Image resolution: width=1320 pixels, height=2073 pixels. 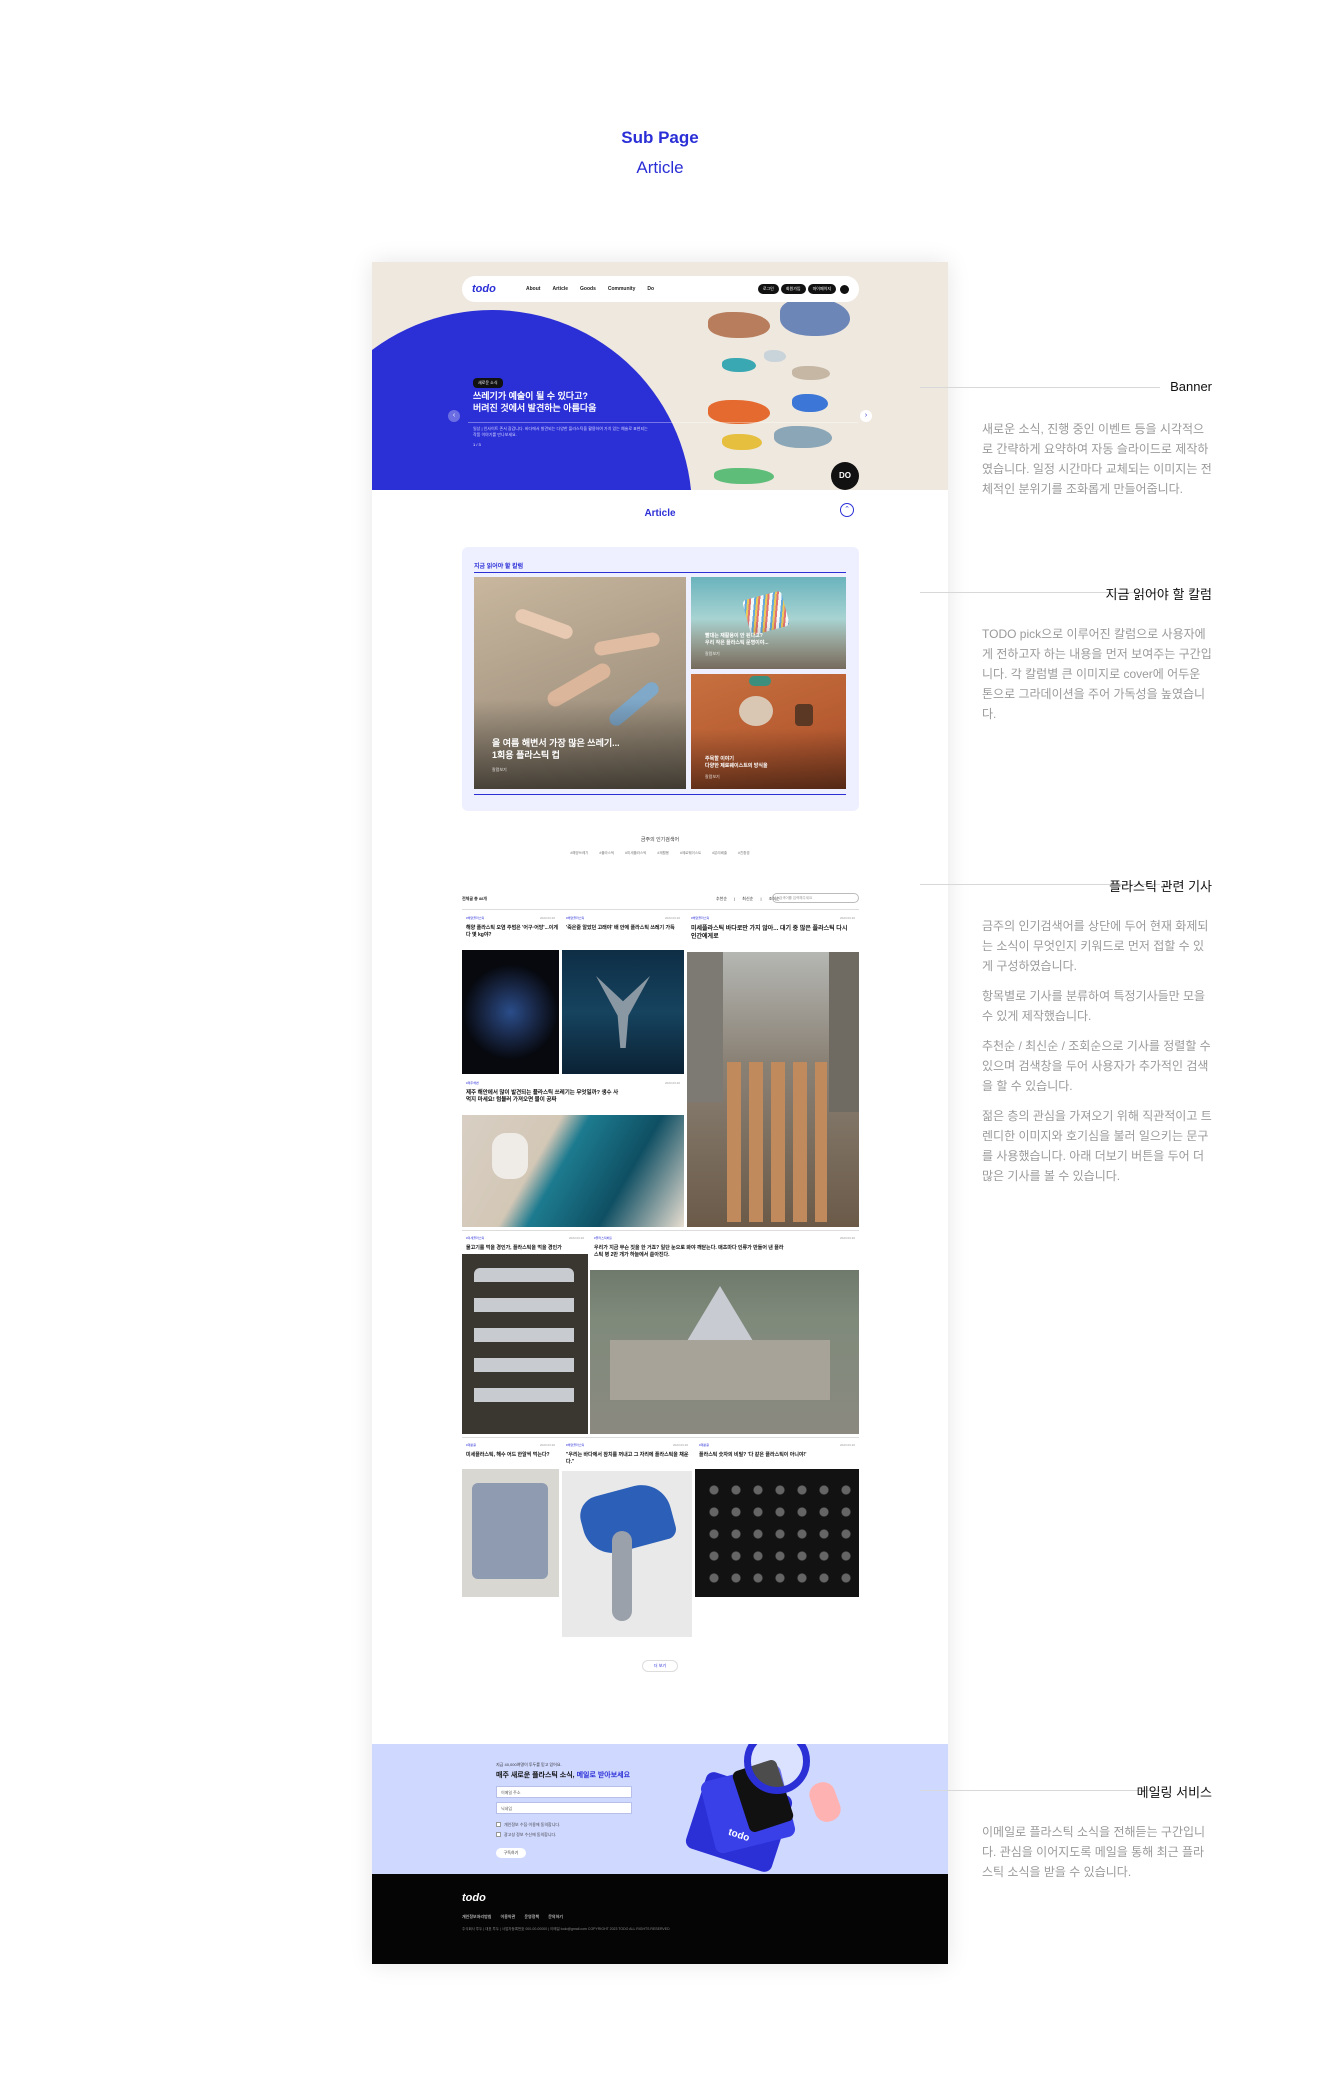 What do you see at coordinates (821, 289) in the screenshot?
I see `mypage-button: 마이페이지` at bounding box center [821, 289].